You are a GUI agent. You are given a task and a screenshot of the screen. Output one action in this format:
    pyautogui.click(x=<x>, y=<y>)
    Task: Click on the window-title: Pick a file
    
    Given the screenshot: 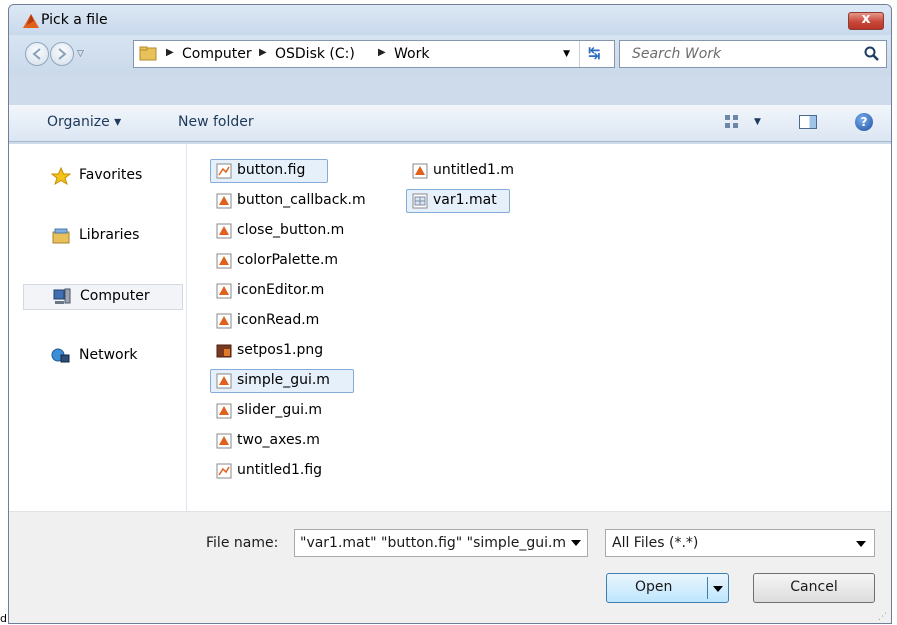 What is the action you would take?
    pyautogui.click(x=74, y=20)
    